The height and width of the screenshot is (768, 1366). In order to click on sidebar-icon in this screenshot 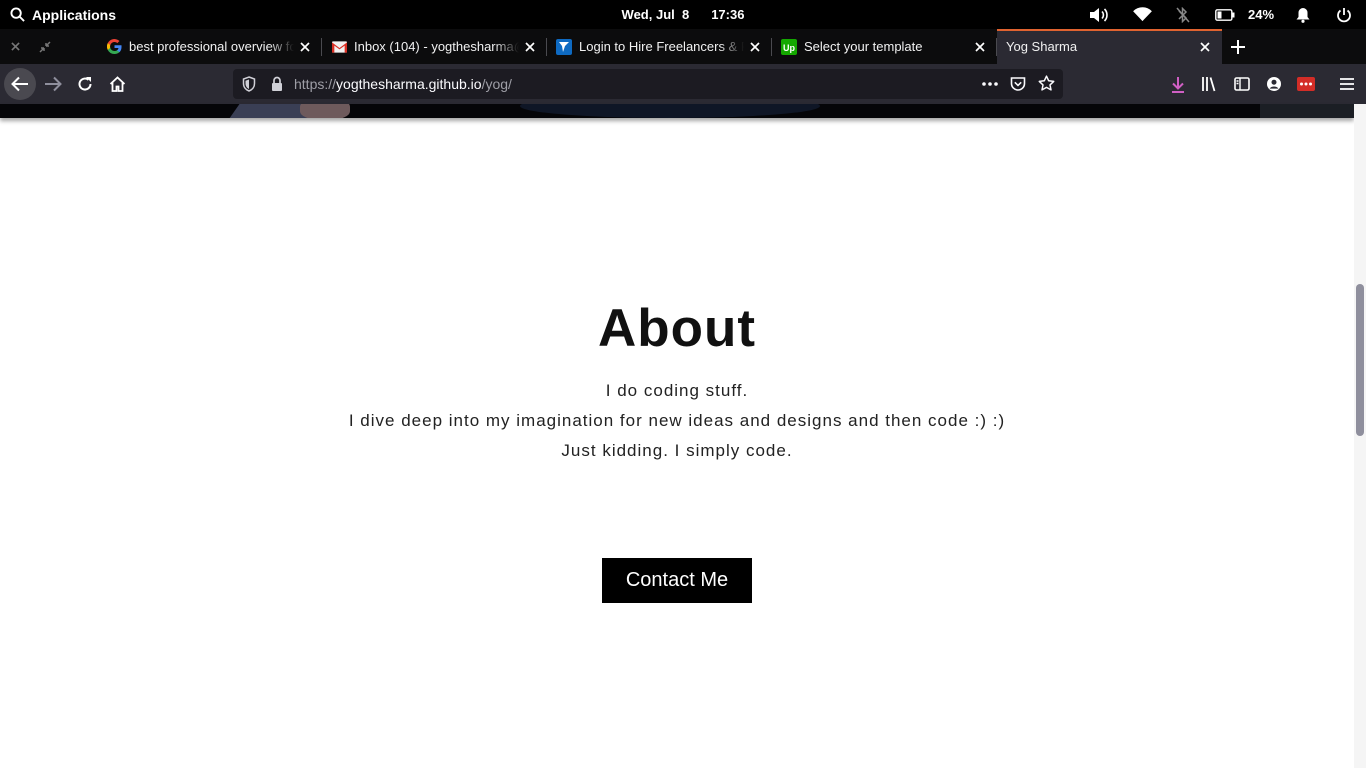, I will do `click(1242, 84)`.